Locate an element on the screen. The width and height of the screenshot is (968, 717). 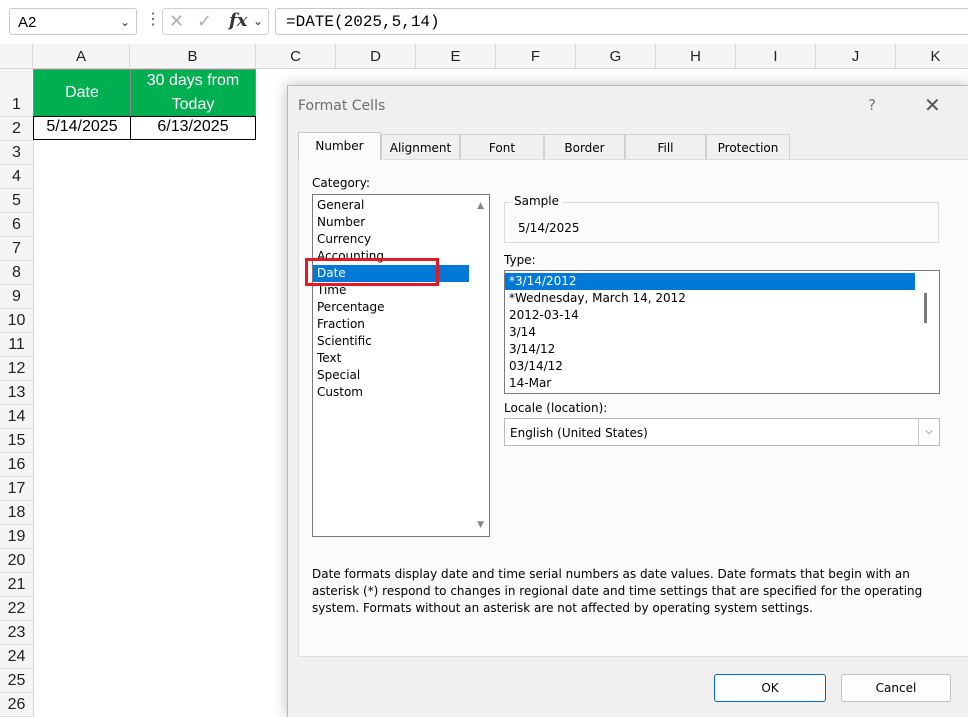
column-header: A is located at coordinates (81, 56).